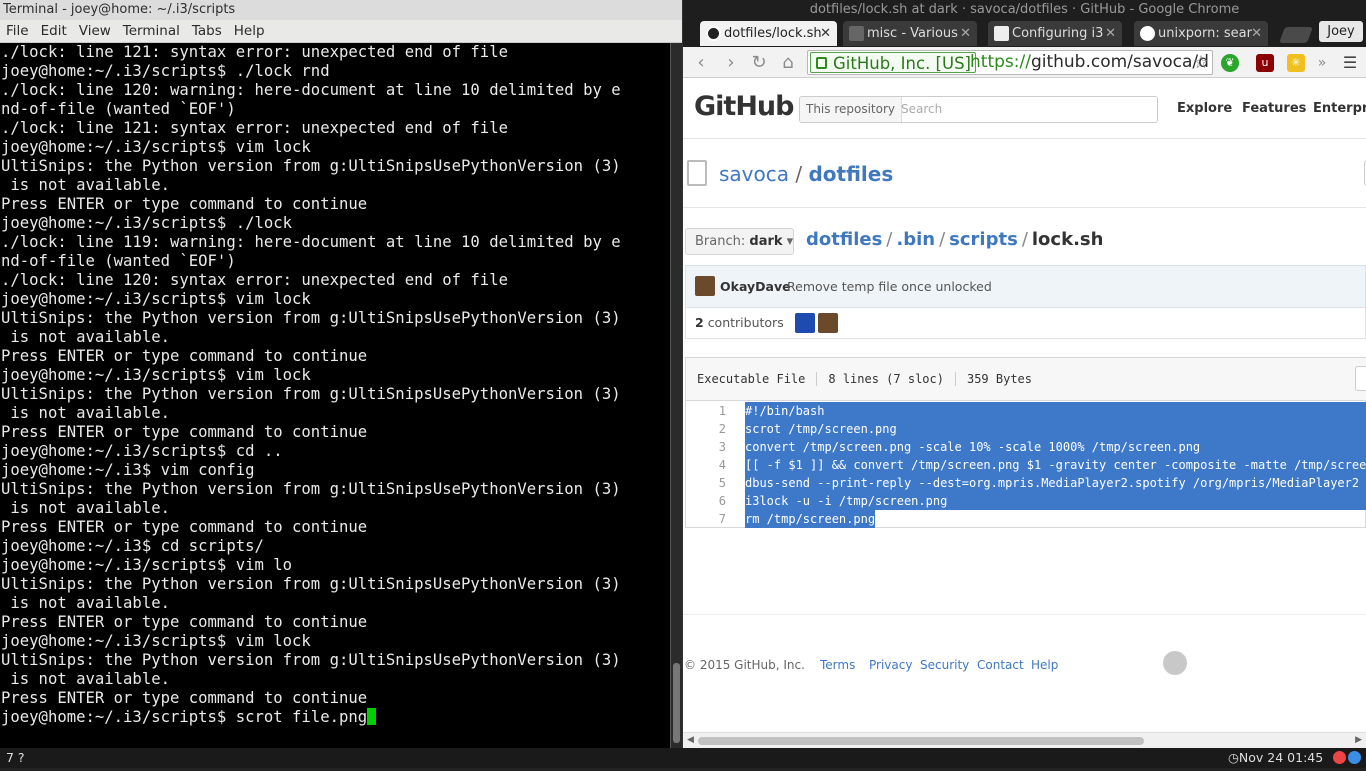 Image resolution: width=1366 pixels, height=771 pixels. What do you see at coordinates (1350, 63) in the screenshot?
I see `menu-icon: ☰` at bounding box center [1350, 63].